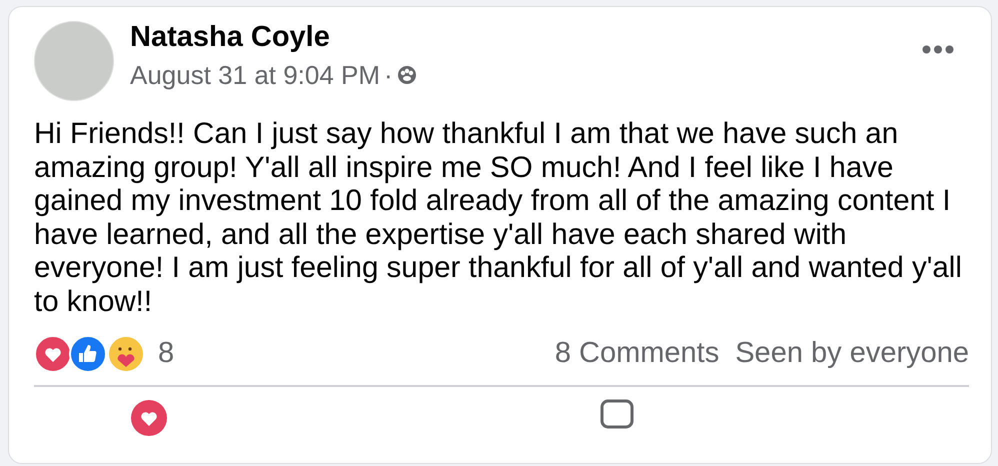  Describe the element at coordinates (637, 354) in the screenshot. I see `comments-count: 8 Comments` at that location.